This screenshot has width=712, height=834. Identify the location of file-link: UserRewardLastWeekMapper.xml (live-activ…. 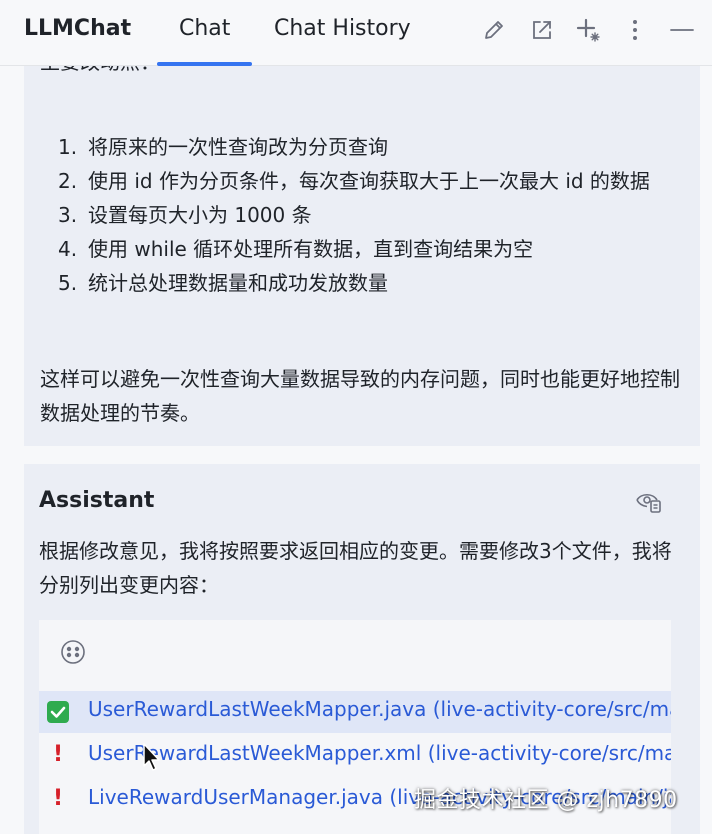
(379, 753).